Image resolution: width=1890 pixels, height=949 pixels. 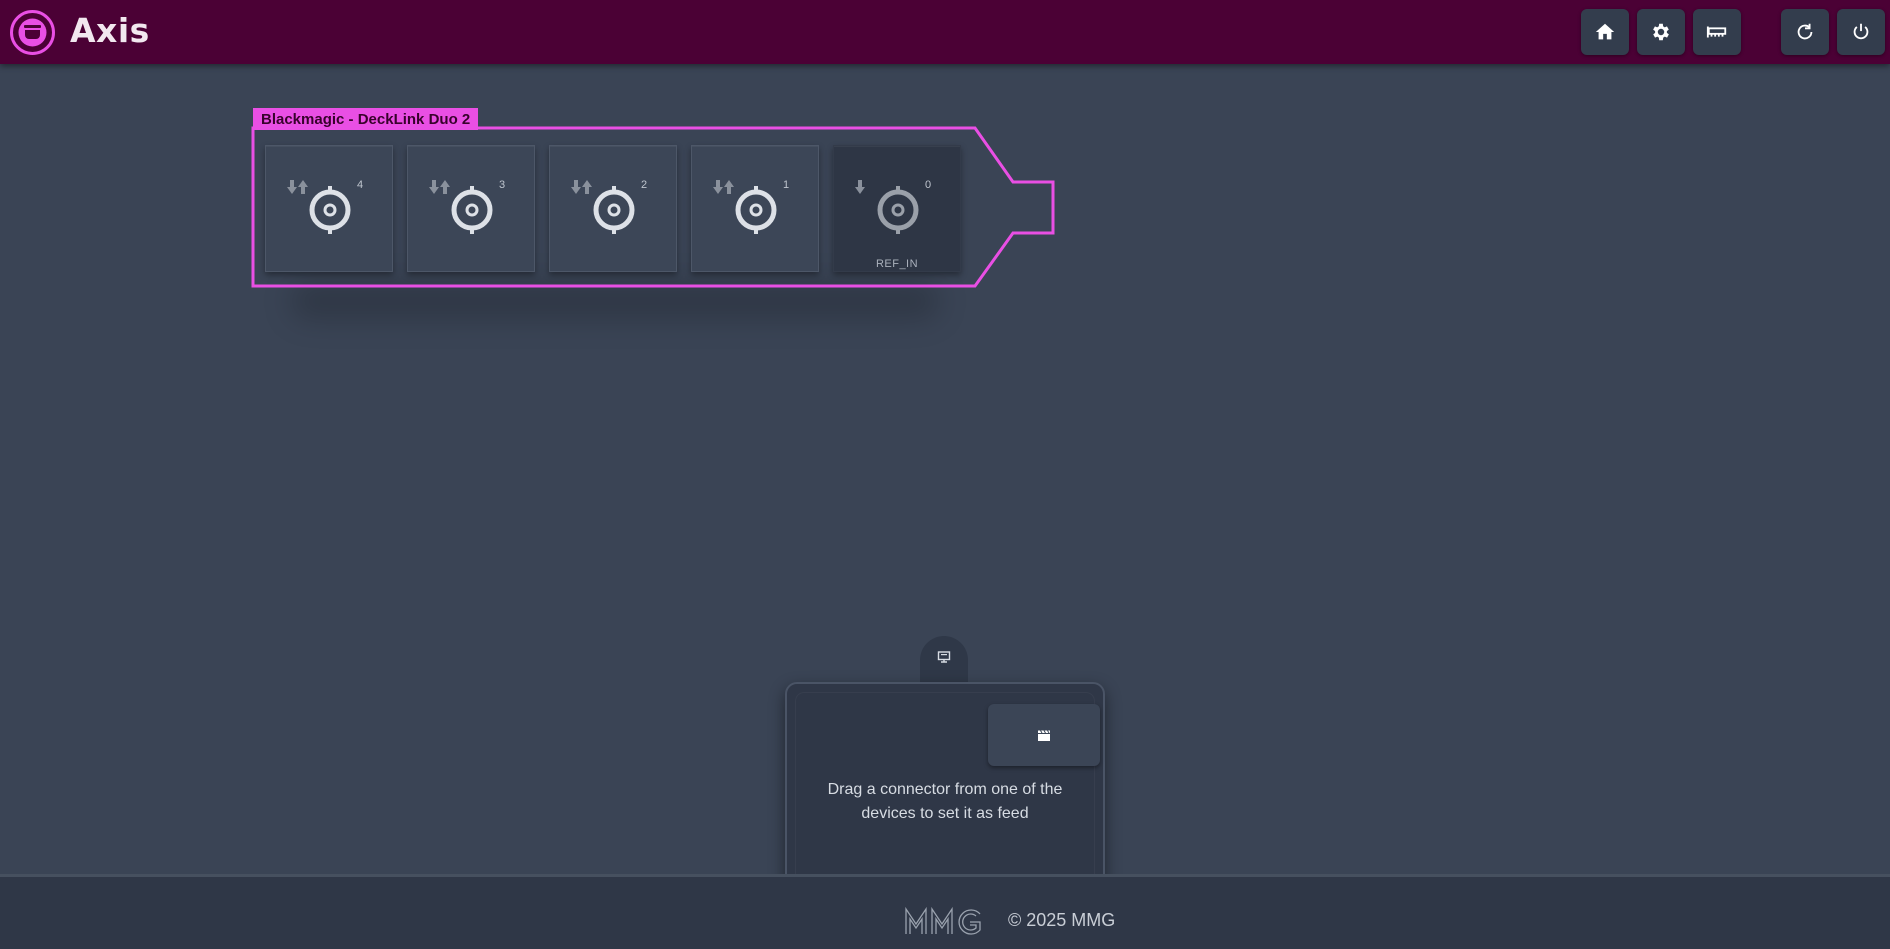 I want to click on gear-icon, so click(x=1661, y=32).